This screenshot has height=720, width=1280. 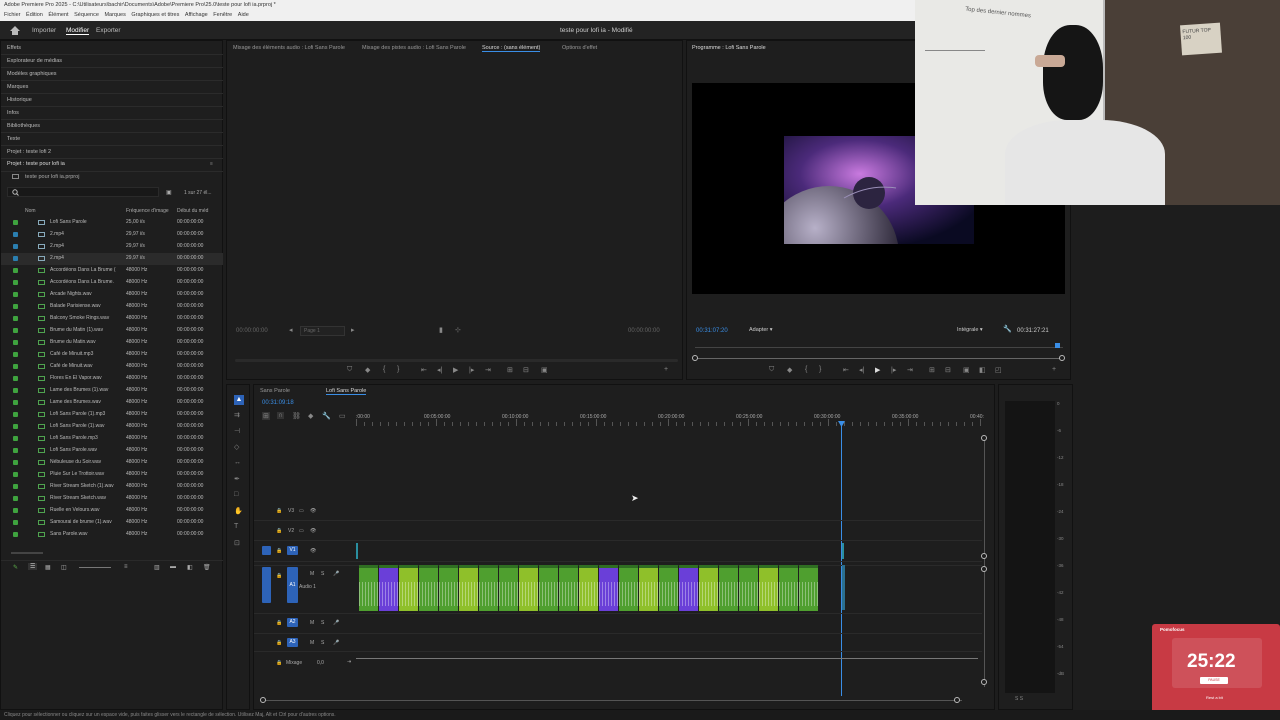 What do you see at coordinates (771, 370) in the screenshot?
I see `prog-add-marker-icon: ⛉` at bounding box center [771, 370].